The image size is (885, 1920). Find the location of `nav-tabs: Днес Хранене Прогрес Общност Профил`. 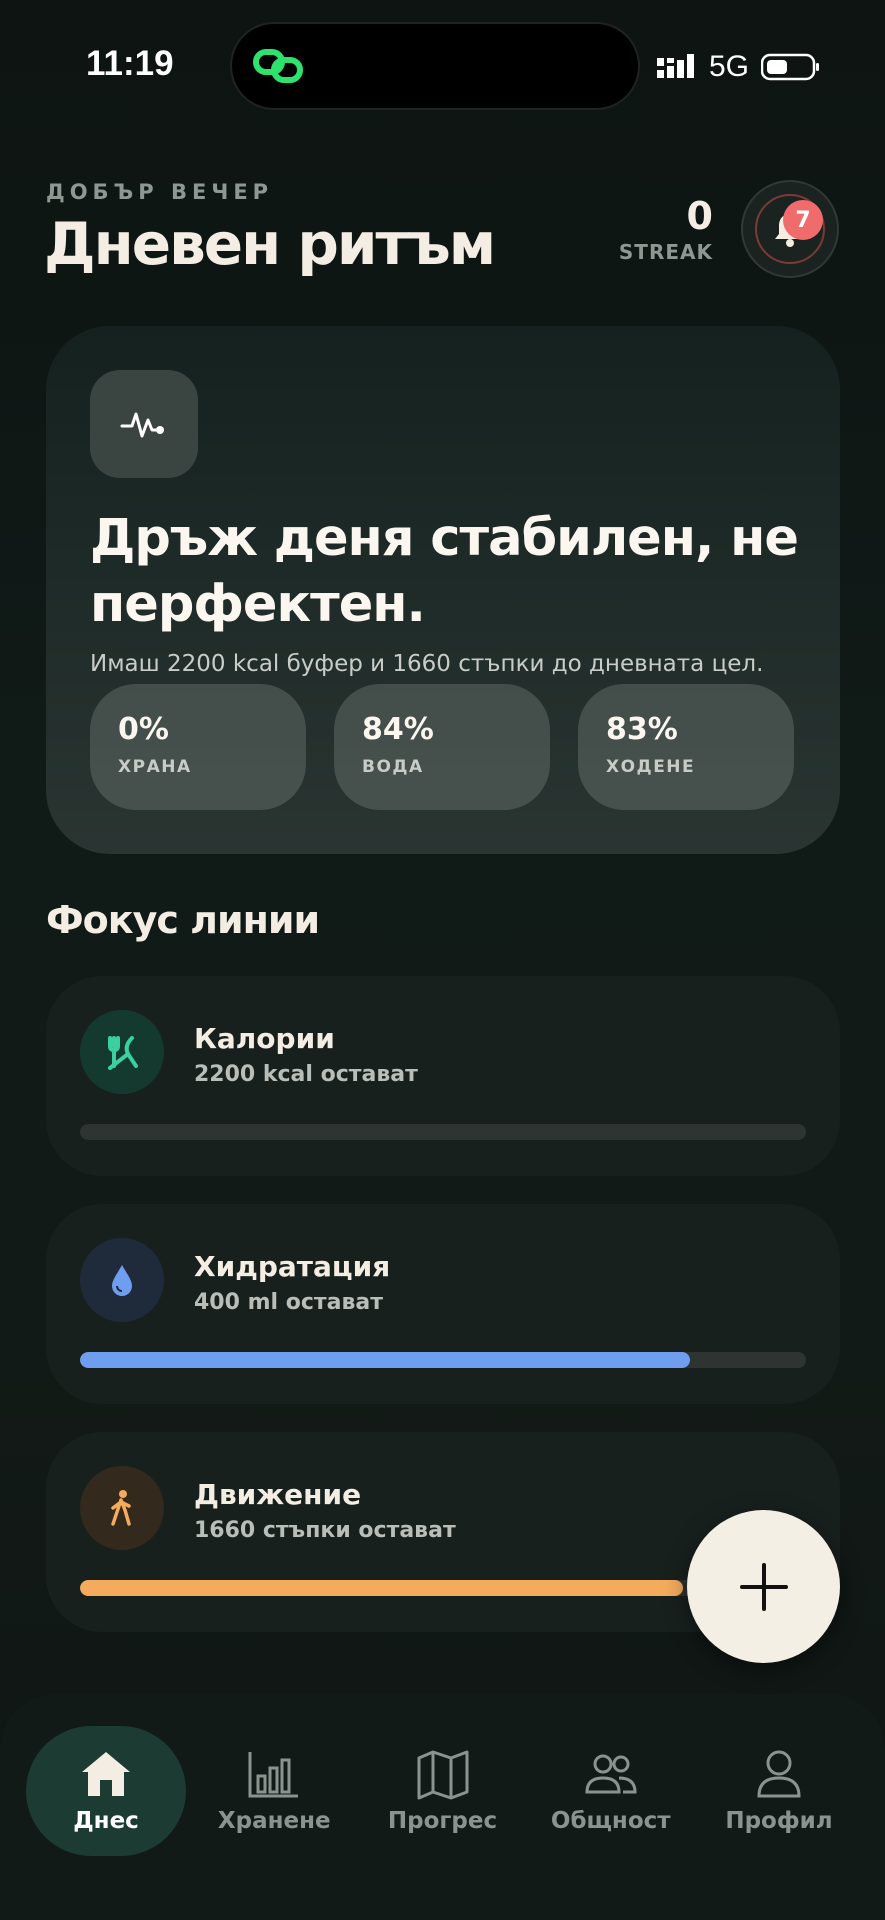

nav-tabs: Днес Хранене Прогрес Общност Профил is located at coordinates (442, 1791).